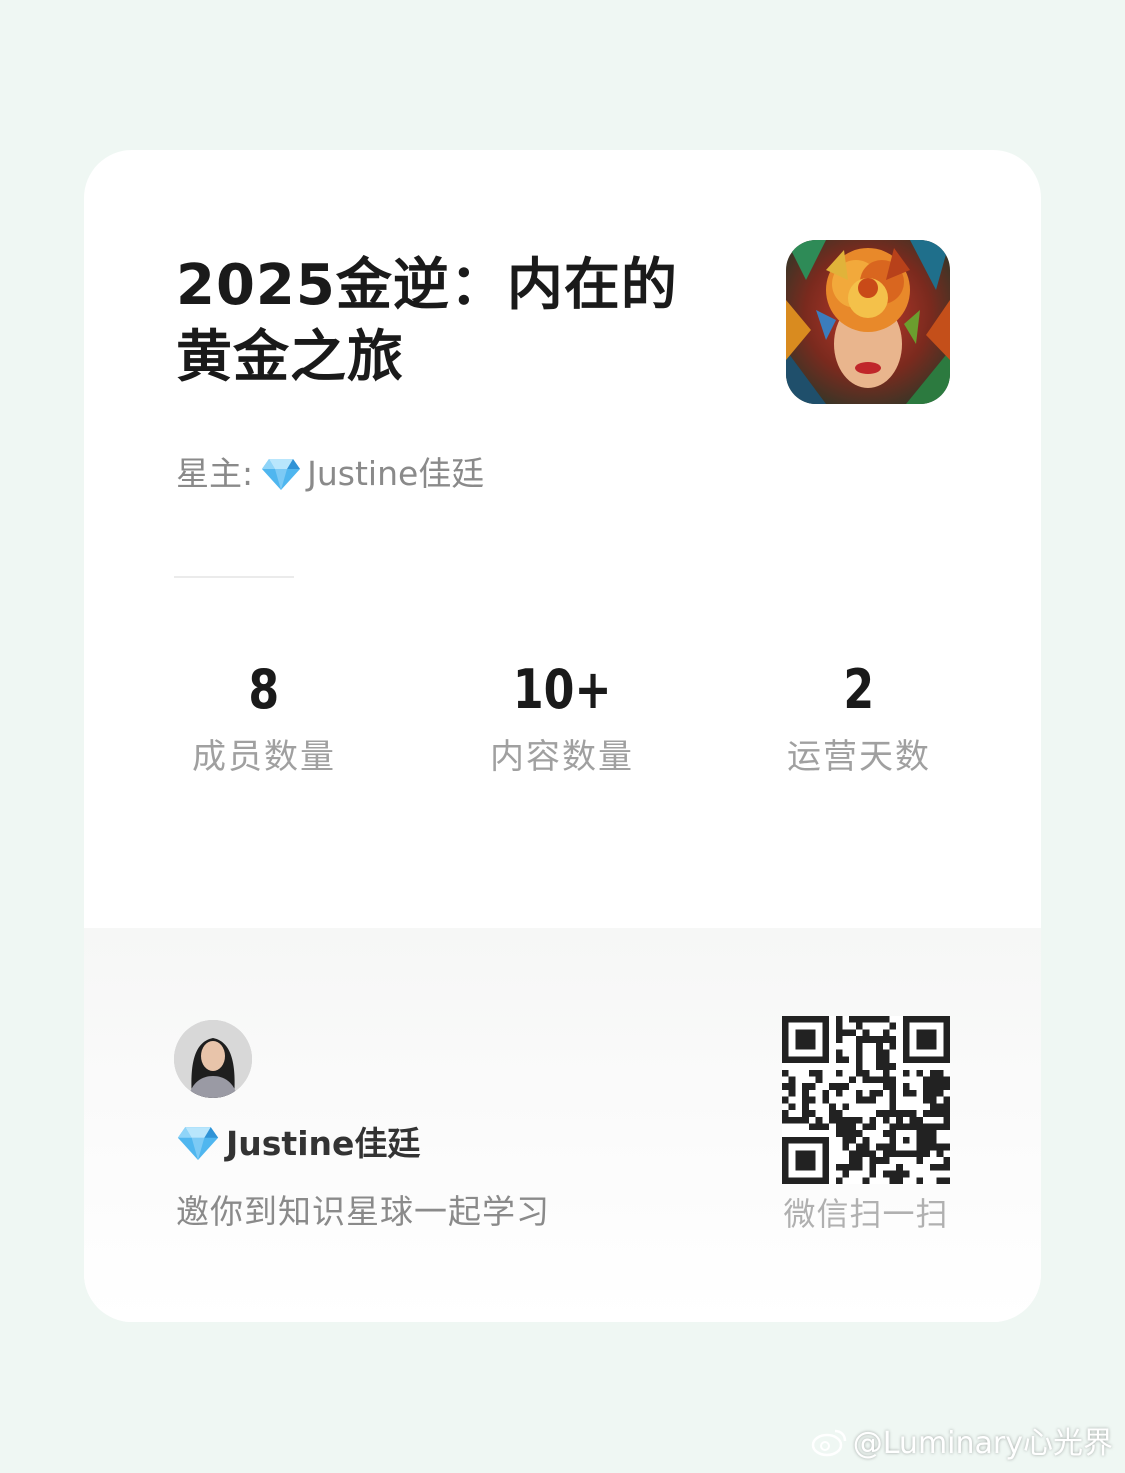 This screenshot has width=1125, height=1473. Describe the element at coordinates (562, 757) in the screenshot. I see `stat-label: 内容数量` at that location.